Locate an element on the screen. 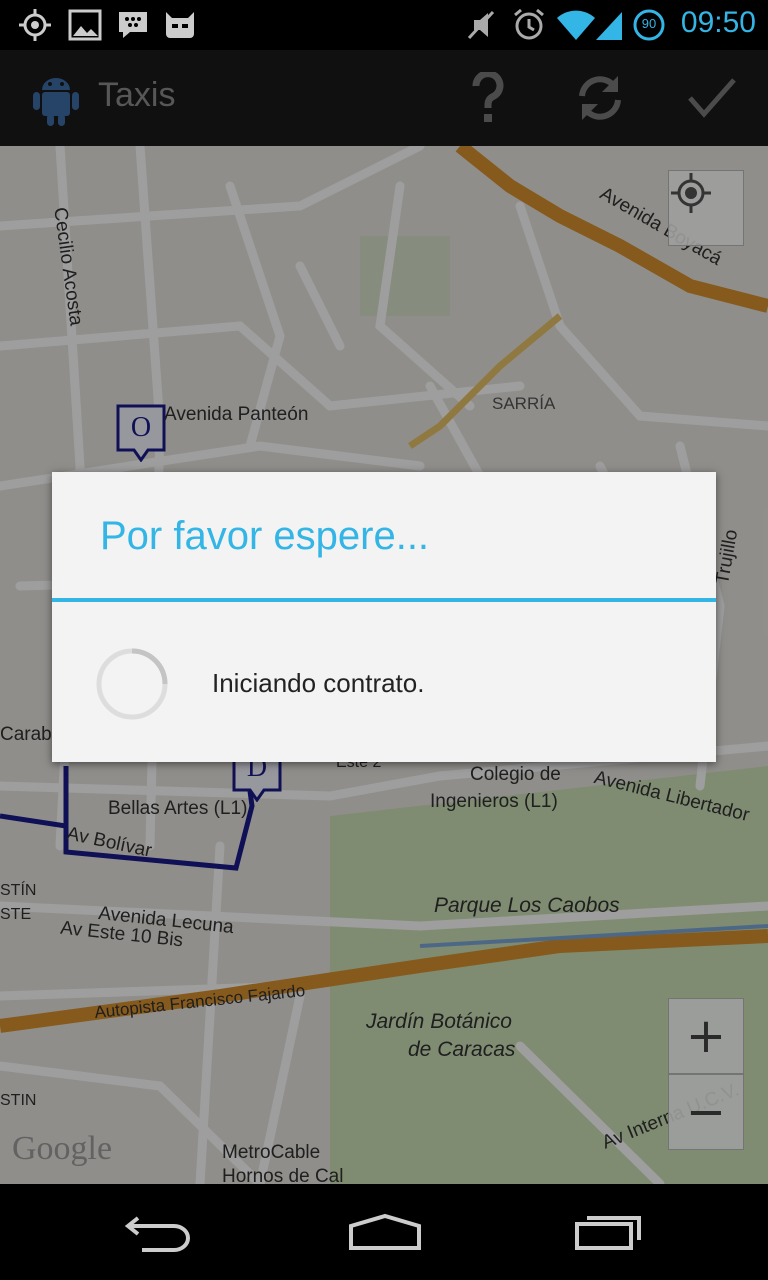 This screenshot has width=768, height=1280. recents-button is located at coordinates (609, 1234).